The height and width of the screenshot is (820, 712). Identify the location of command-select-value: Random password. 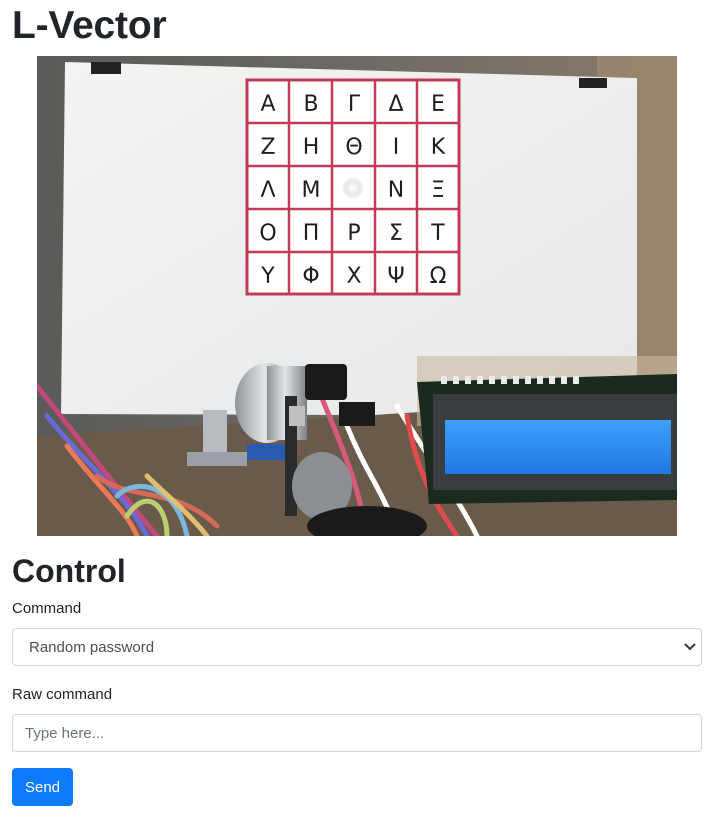
(92, 647).